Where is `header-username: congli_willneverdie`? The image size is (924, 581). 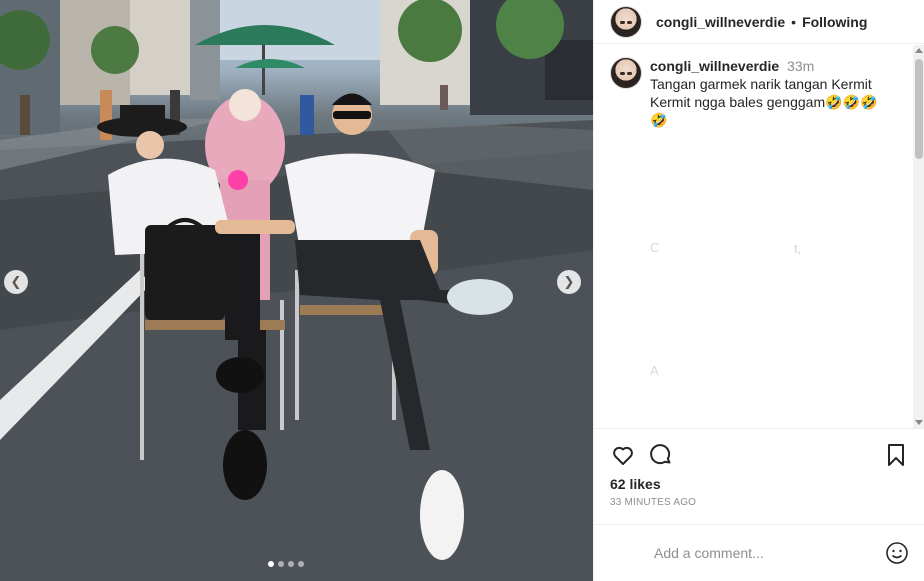
header-username: congli_willneverdie is located at coordinates (720, 22).